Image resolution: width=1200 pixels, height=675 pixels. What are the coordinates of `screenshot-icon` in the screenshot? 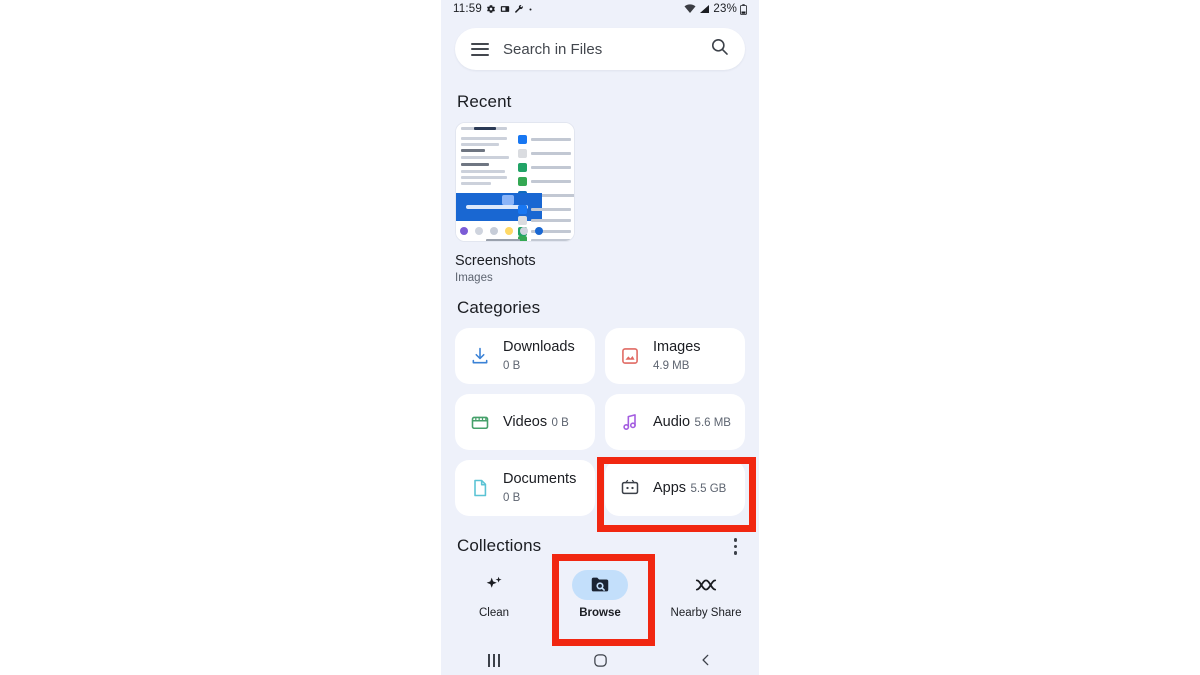 It's located at (505, 9).